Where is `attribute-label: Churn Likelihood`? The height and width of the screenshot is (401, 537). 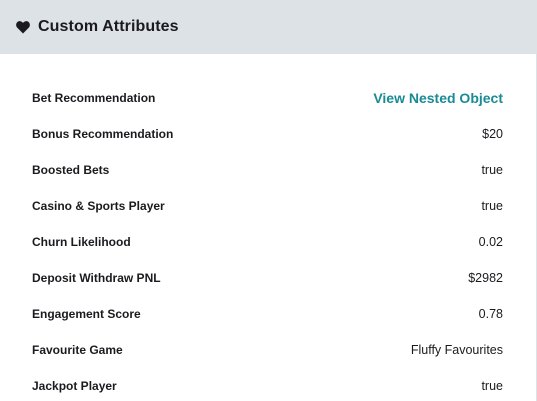 attribute-label: Churn Likelihood is located at coordinates (81, 242).